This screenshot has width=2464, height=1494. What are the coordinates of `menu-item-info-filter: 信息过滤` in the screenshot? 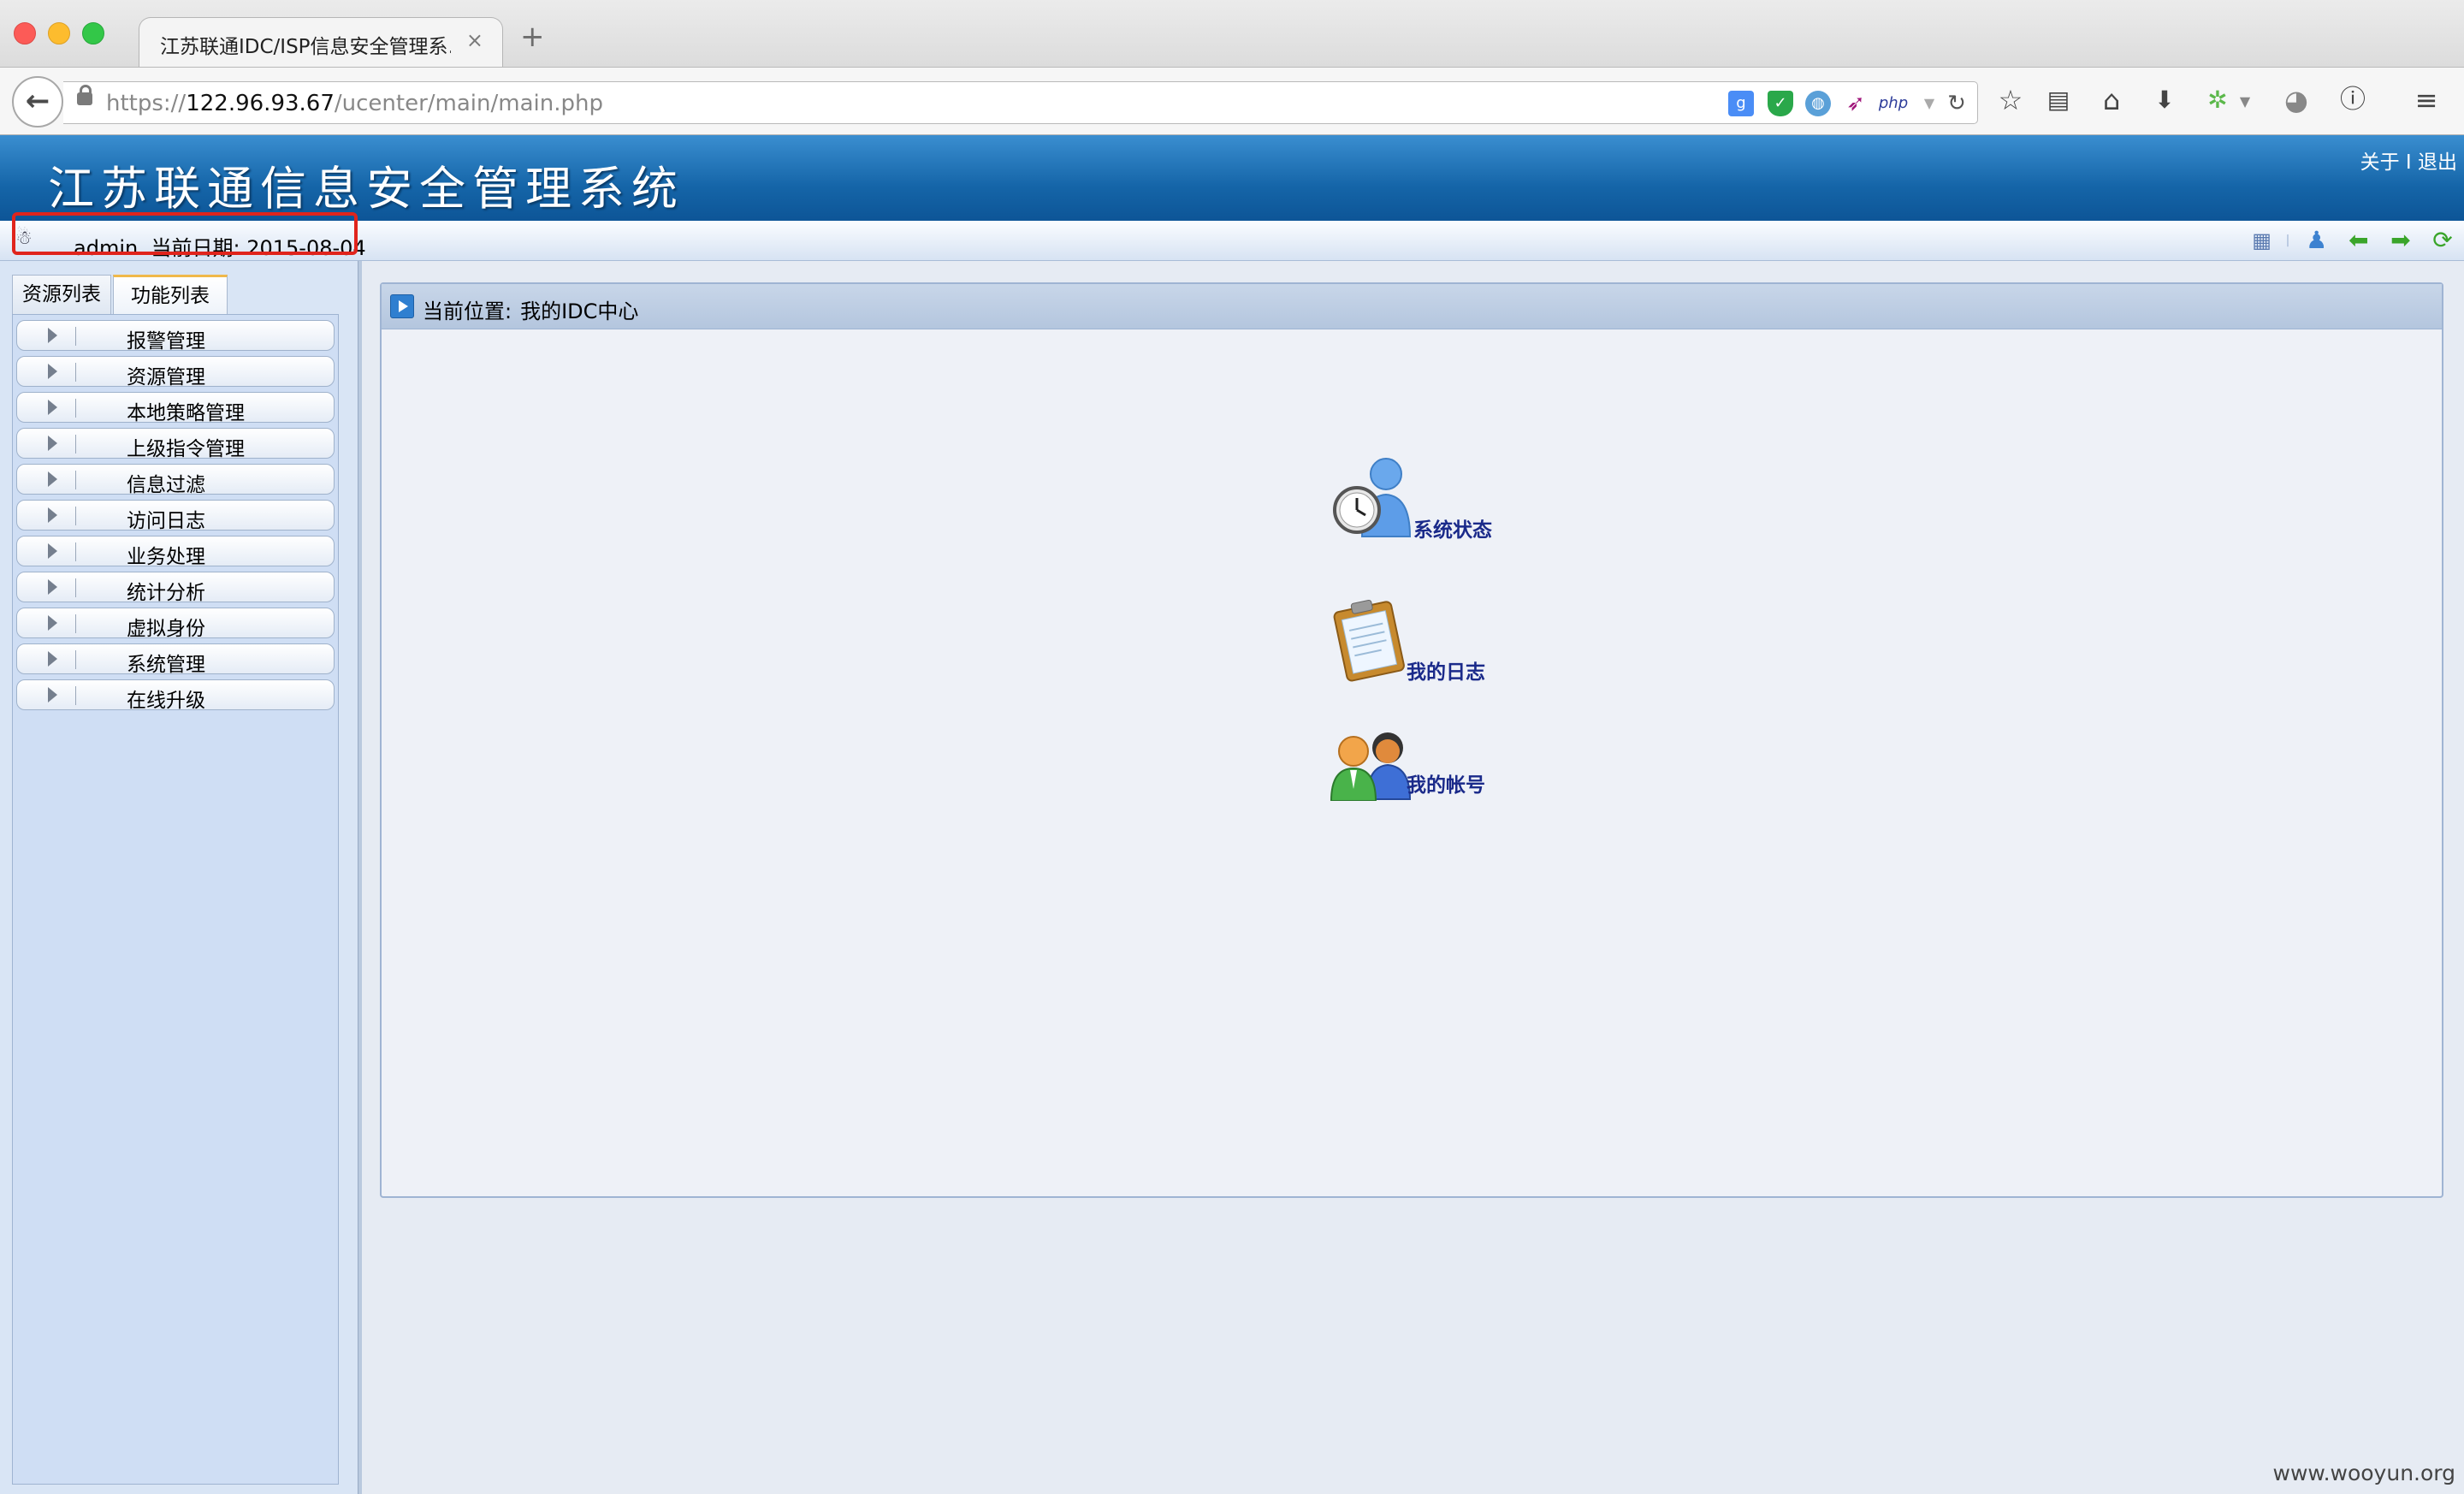 It's located at (175, 480).